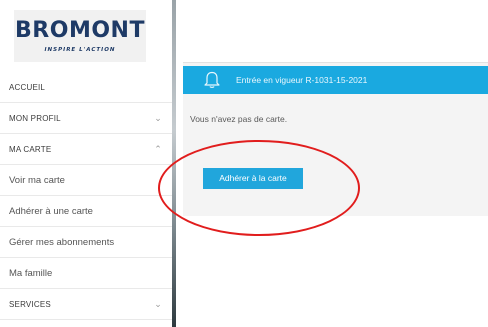  I want to click on sidebar-item-label: Gérer mes abonnements, so click(62, 242).